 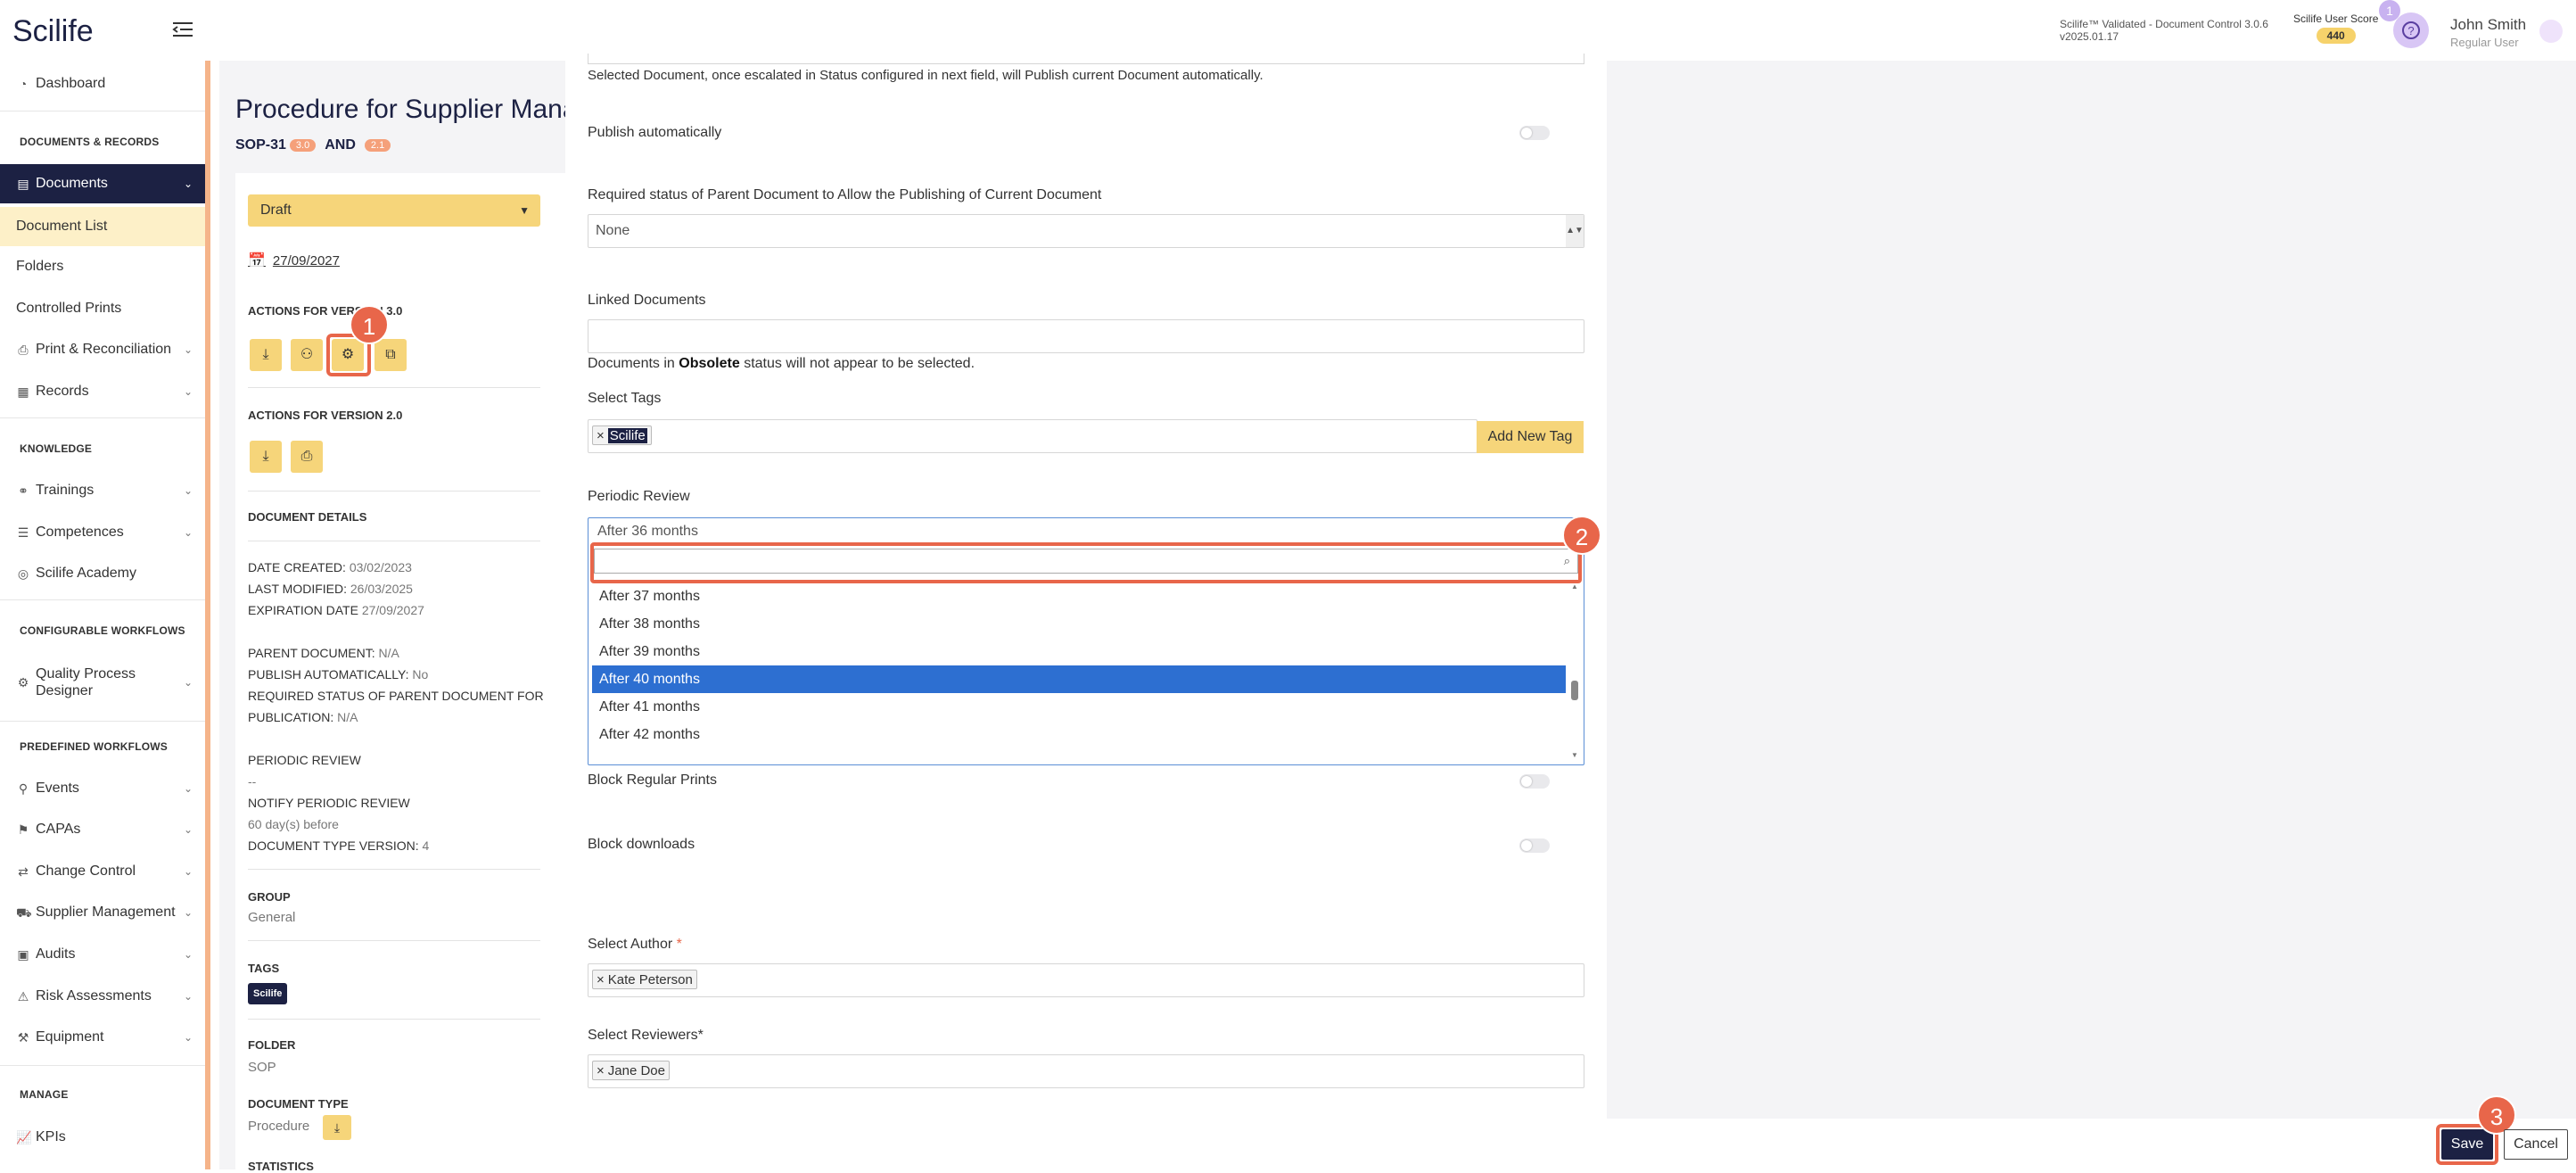 What do you see at coordinates (303, 145) in the screenshot?
I see `version-badge: 3.0` at bounding box center [303, 145].